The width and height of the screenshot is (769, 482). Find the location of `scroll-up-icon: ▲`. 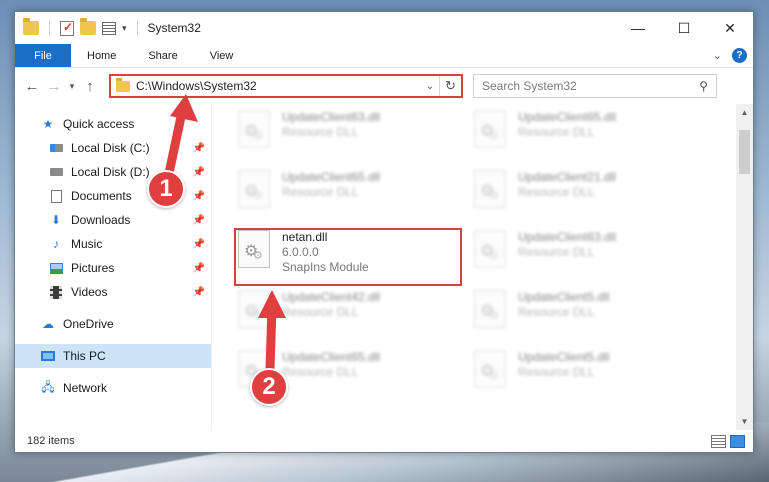

scroll-up-icon: ▲ is located at coordinates (744, 112).